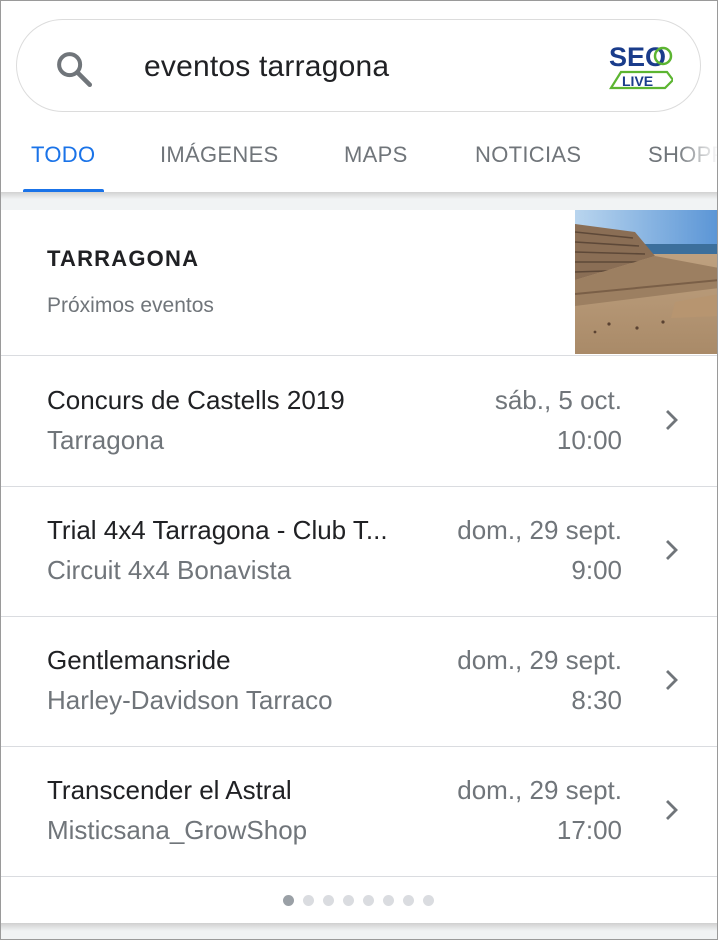  What do you see at coordinates (130, 305) in the screenshot?
I see `card-subtitle: Próximos eventos` at bounding box center [130, 305].